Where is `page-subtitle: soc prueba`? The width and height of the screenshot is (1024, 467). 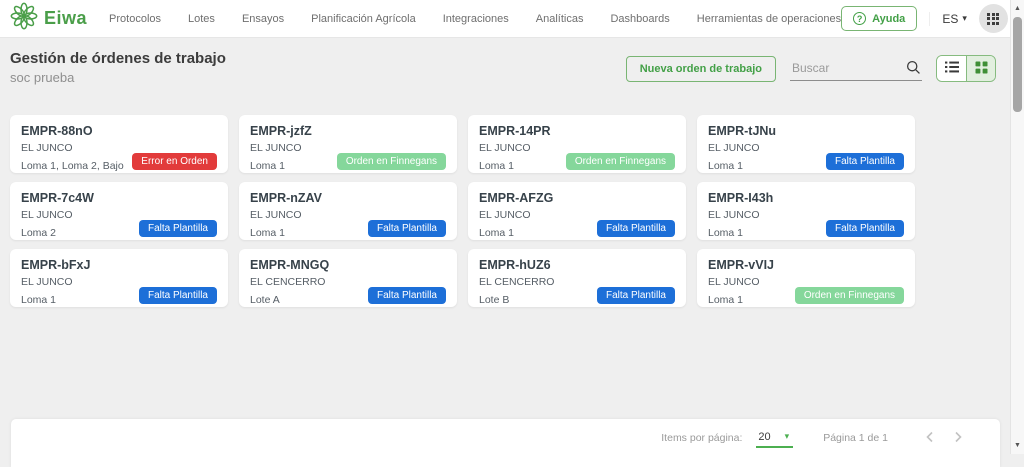 page-subtitle: soc prueba is located at coordinates (42, 77).